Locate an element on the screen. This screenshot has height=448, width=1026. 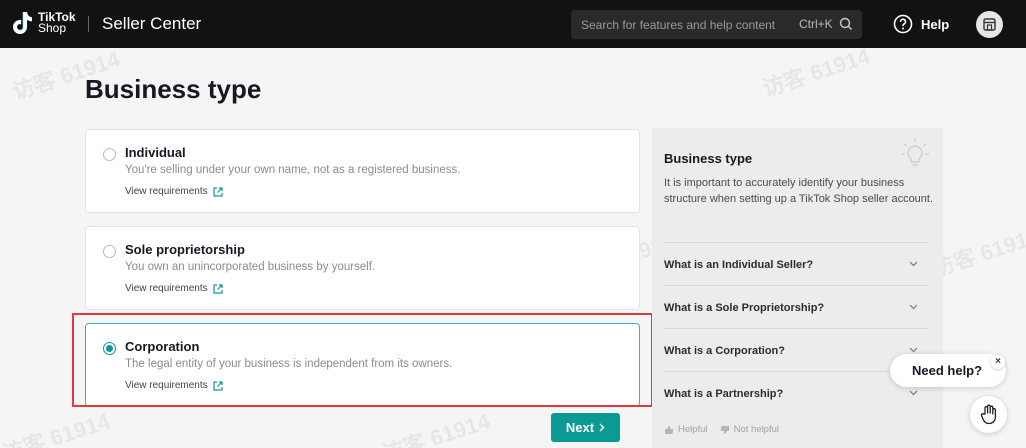
hand-wave-icon is located at coordinates (988, 414).